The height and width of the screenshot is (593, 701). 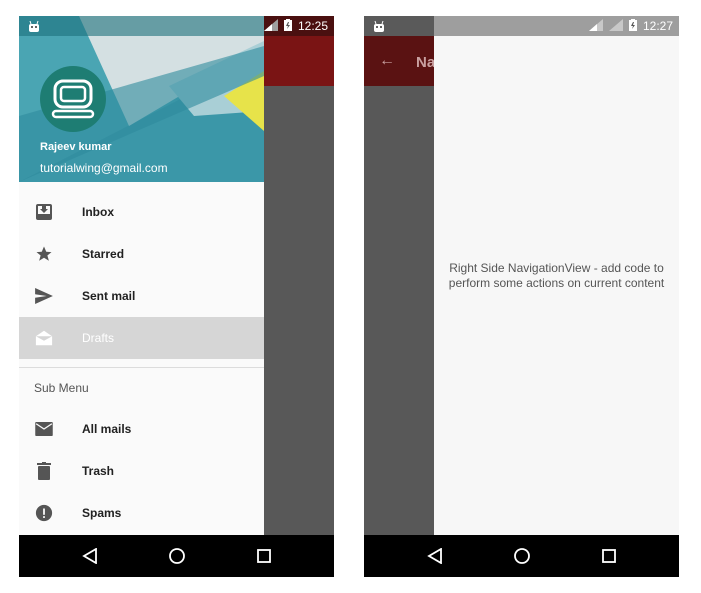 What do you see at coordinates (141, 296) in the screenshot?
I see `menu-item-sent-mail: Sent mail` at bounding box center [141, 296].